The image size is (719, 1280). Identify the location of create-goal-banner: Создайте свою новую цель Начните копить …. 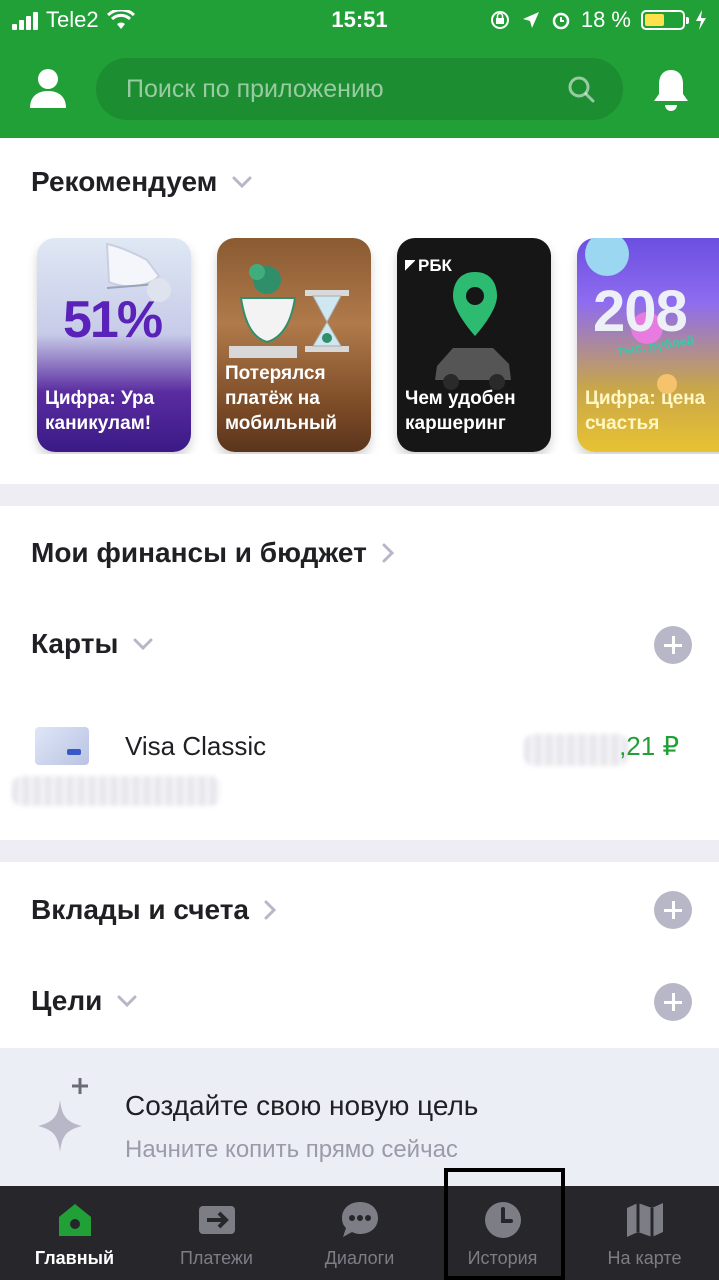
(359, 1117).